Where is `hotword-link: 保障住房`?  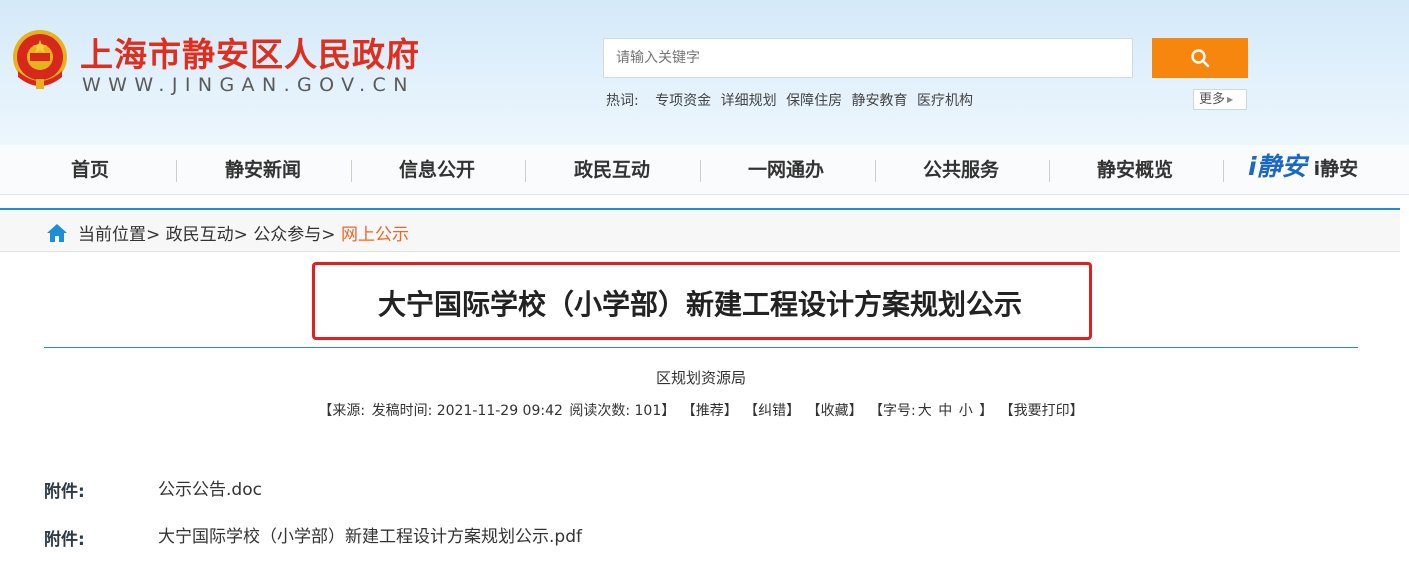
hotword-link: 保障住房 is located at coordinates (814, 101).